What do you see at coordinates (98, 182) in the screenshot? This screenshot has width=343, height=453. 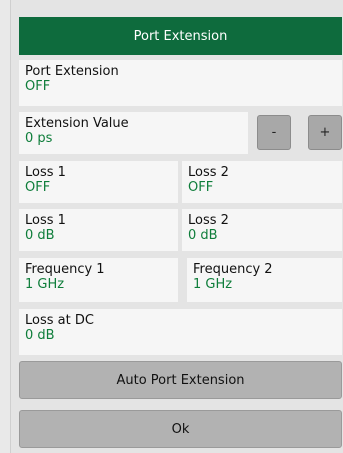 I see `loss1-state-field: Loss 1 OFF` at bounding box center [98, 182].